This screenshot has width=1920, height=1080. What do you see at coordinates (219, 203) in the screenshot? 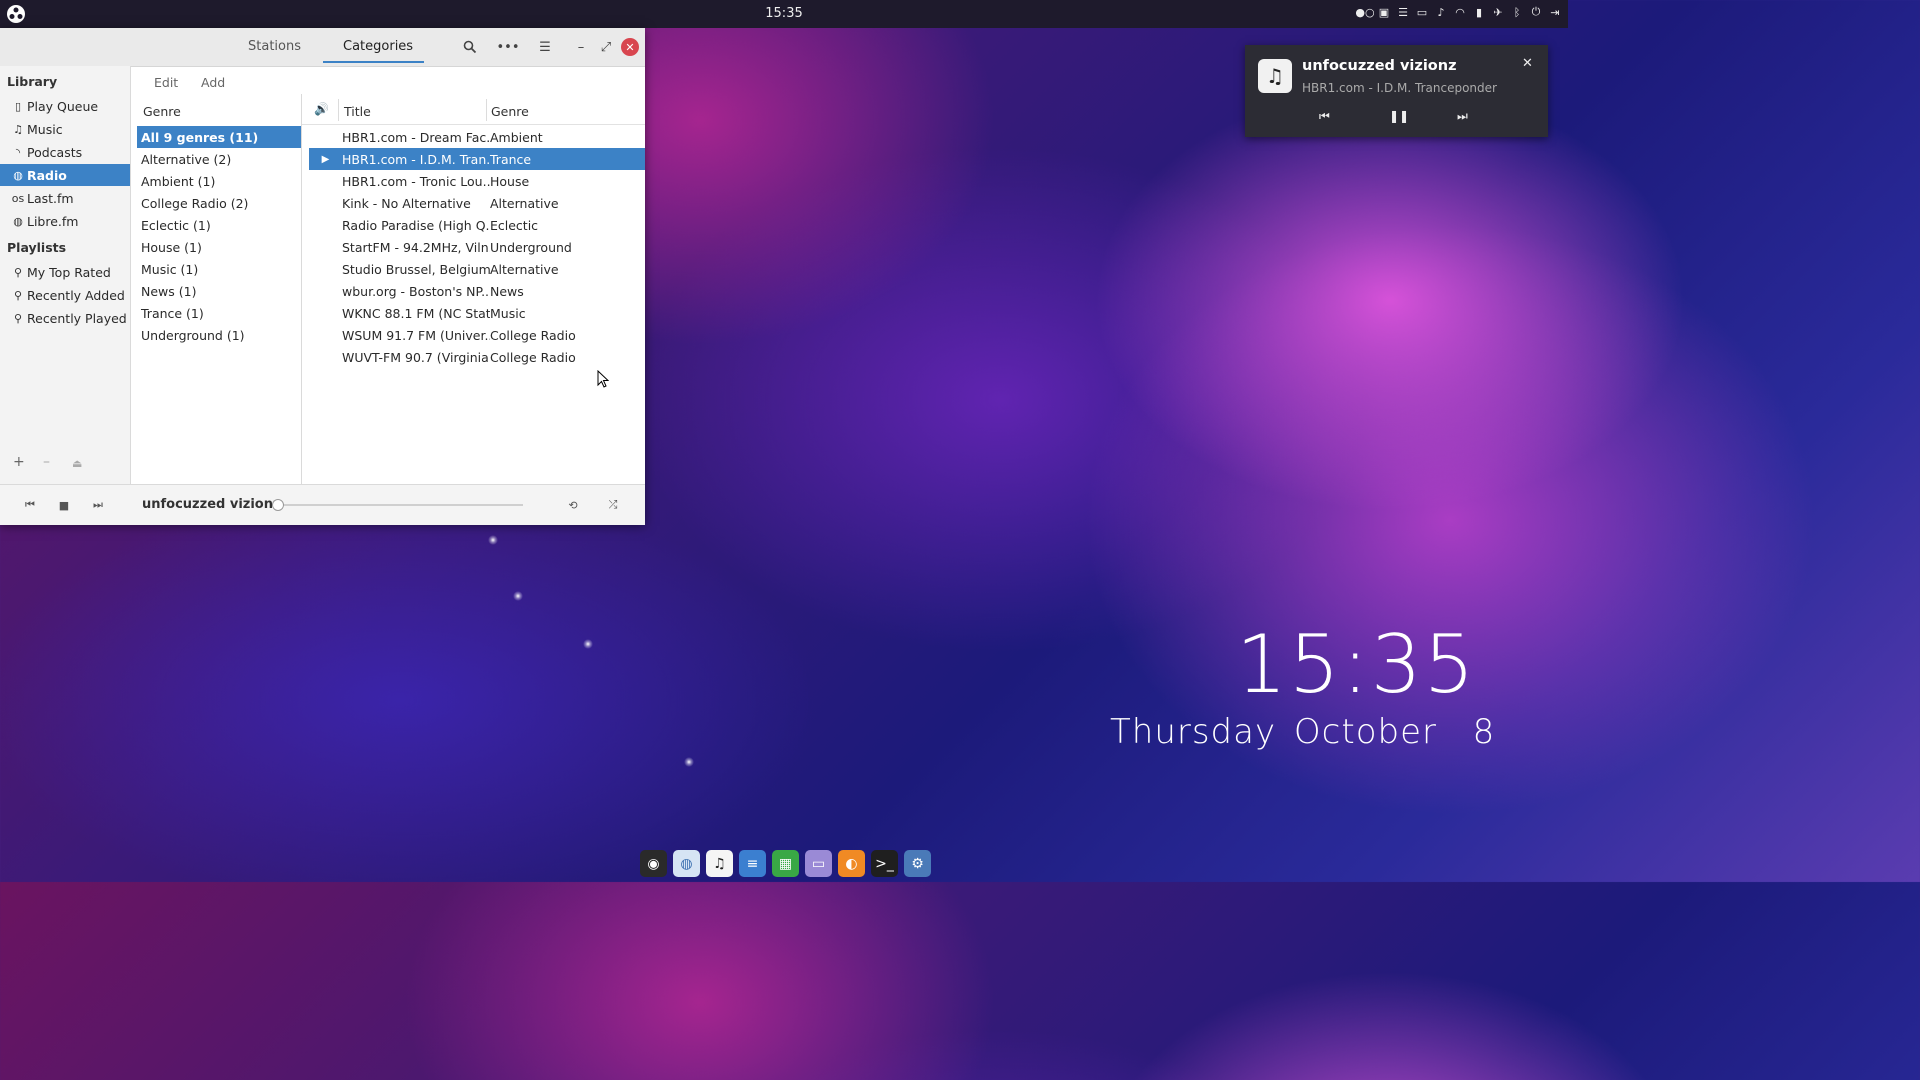
I see `genre-item: College Radio (2)` at bounding box center [219, 203].